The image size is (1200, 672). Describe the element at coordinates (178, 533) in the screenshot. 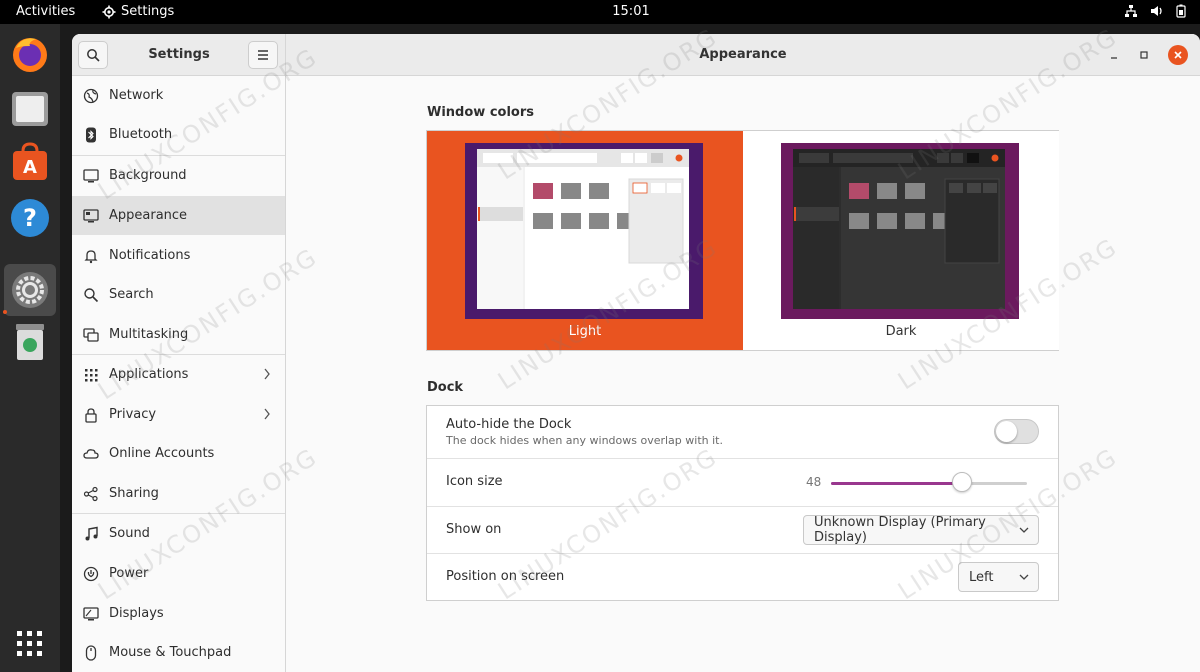

I see `sidebar-item-sound: Sound` at that location.